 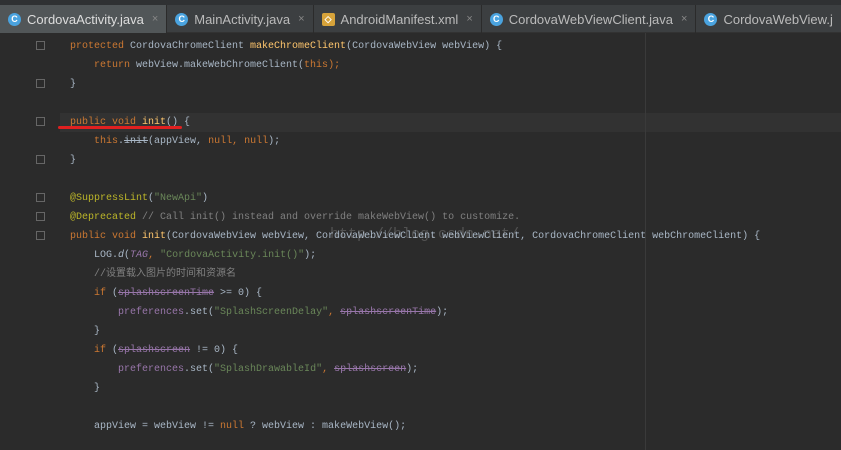 What do you see at coordinates (103, 65) in the screenshot?
I see `code-token: return` at bounding box center [103, 65].